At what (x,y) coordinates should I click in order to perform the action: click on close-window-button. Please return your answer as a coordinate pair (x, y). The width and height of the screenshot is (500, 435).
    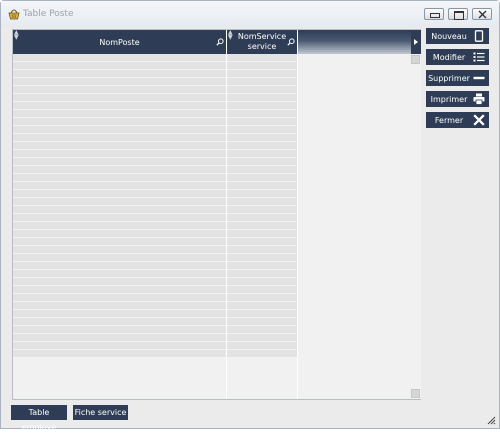
    Looking at the image, I should click on (482, 14).